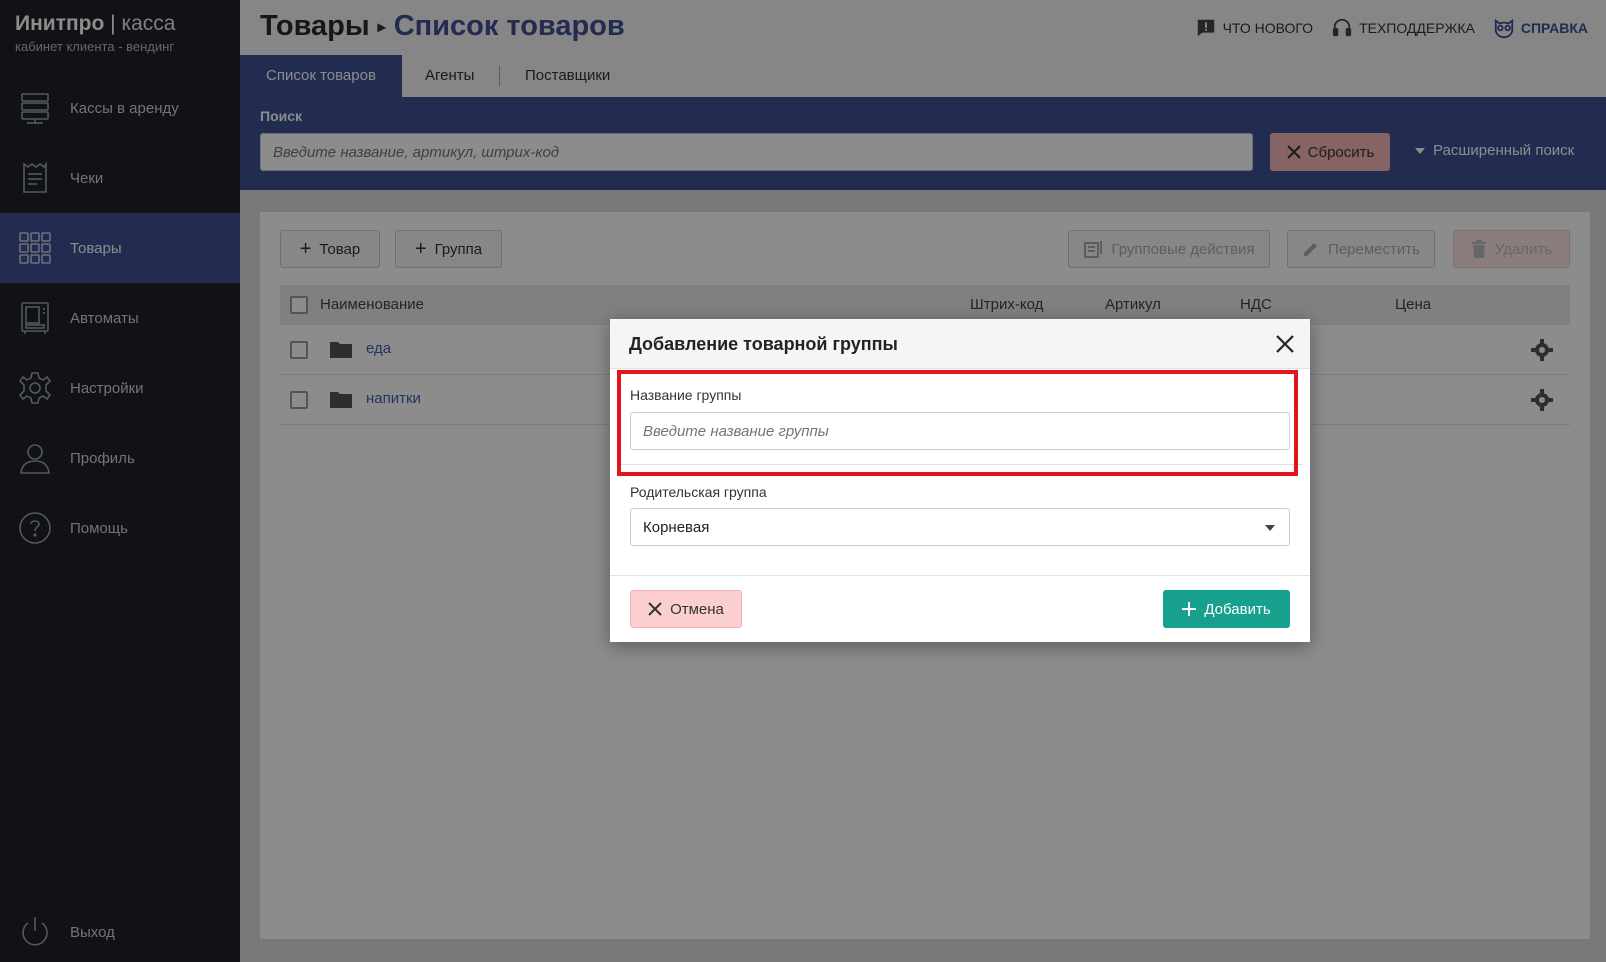 The height and width of the screenshot is (962, 1606). What do you see at coordinates (960, 344) in the screenshot?
I see `dialog-header: Добавление товарной группы` at bounding box center [960, 344].